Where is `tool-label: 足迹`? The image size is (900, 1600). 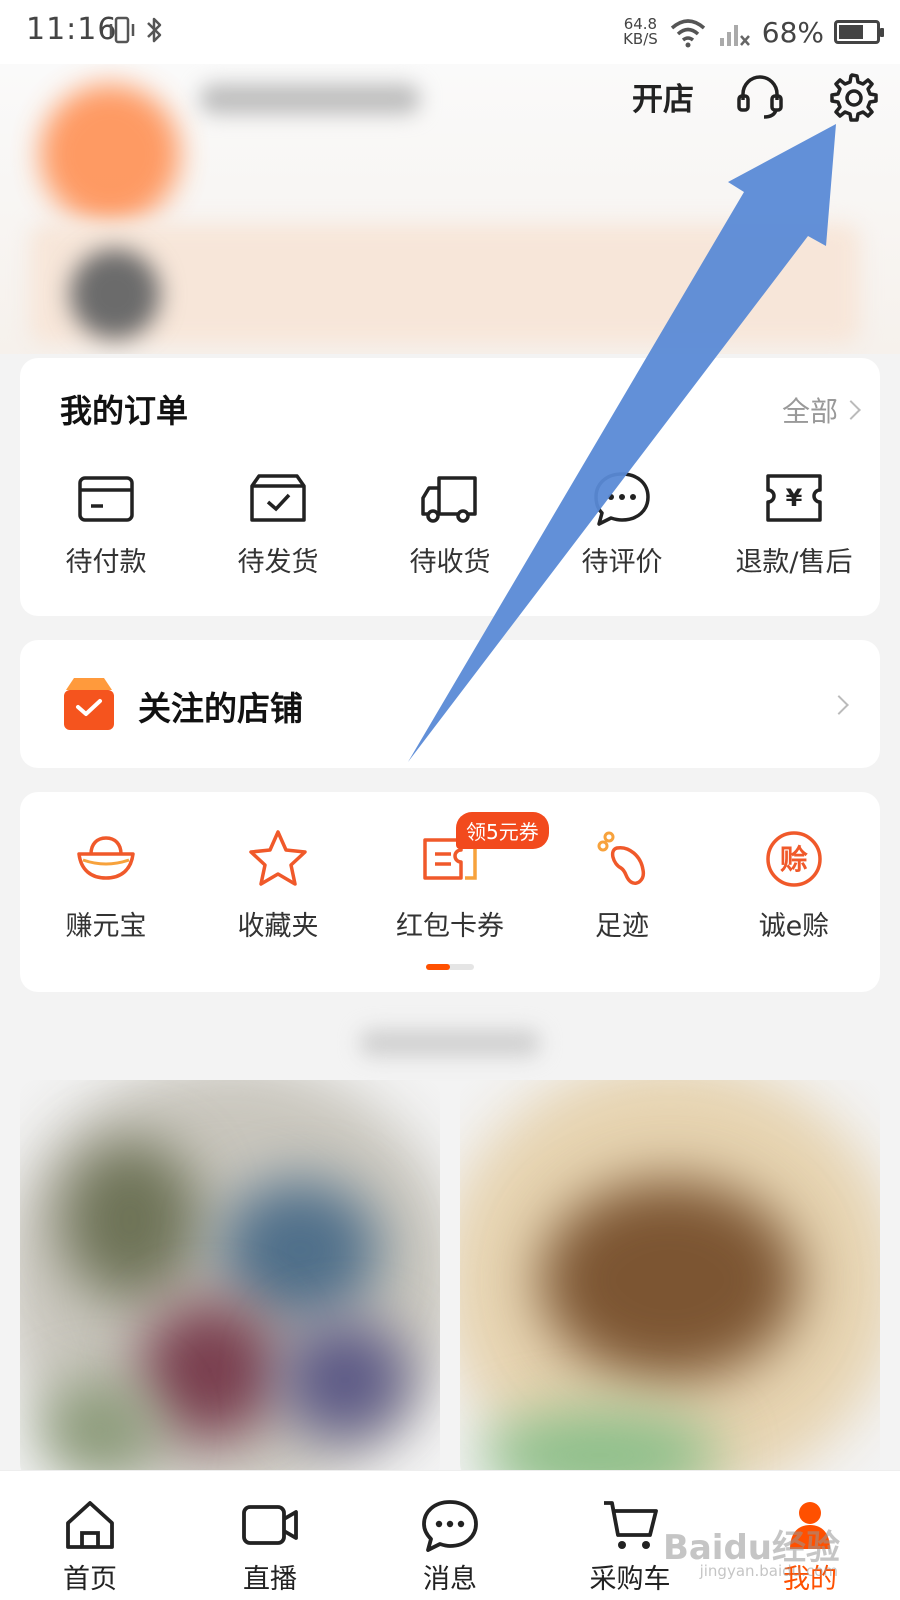 tool-label: 足迹 is located at coordinates (622, 926).